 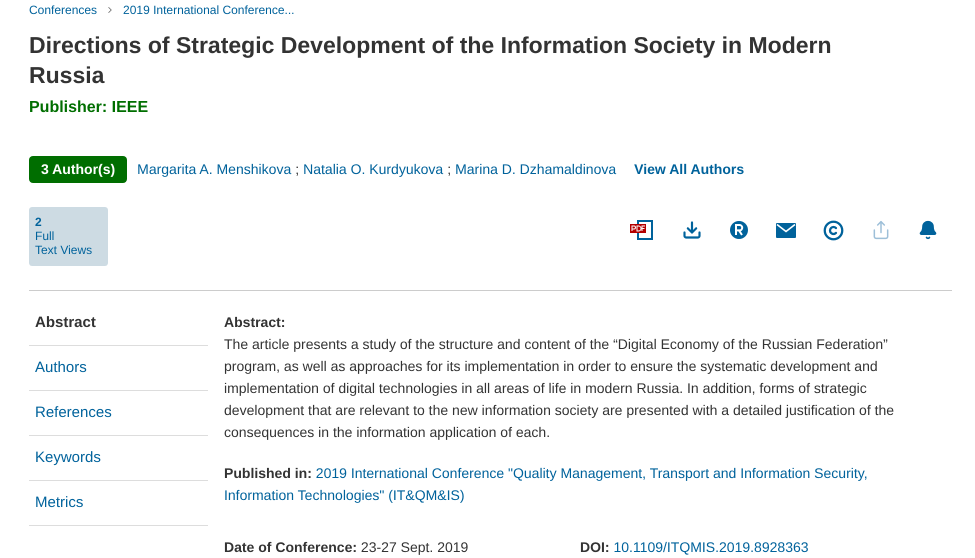 What do you see at coordinates (39, 222) in the screenshot?
I see `metrics-count: 2` at bounding box center [39, 222].